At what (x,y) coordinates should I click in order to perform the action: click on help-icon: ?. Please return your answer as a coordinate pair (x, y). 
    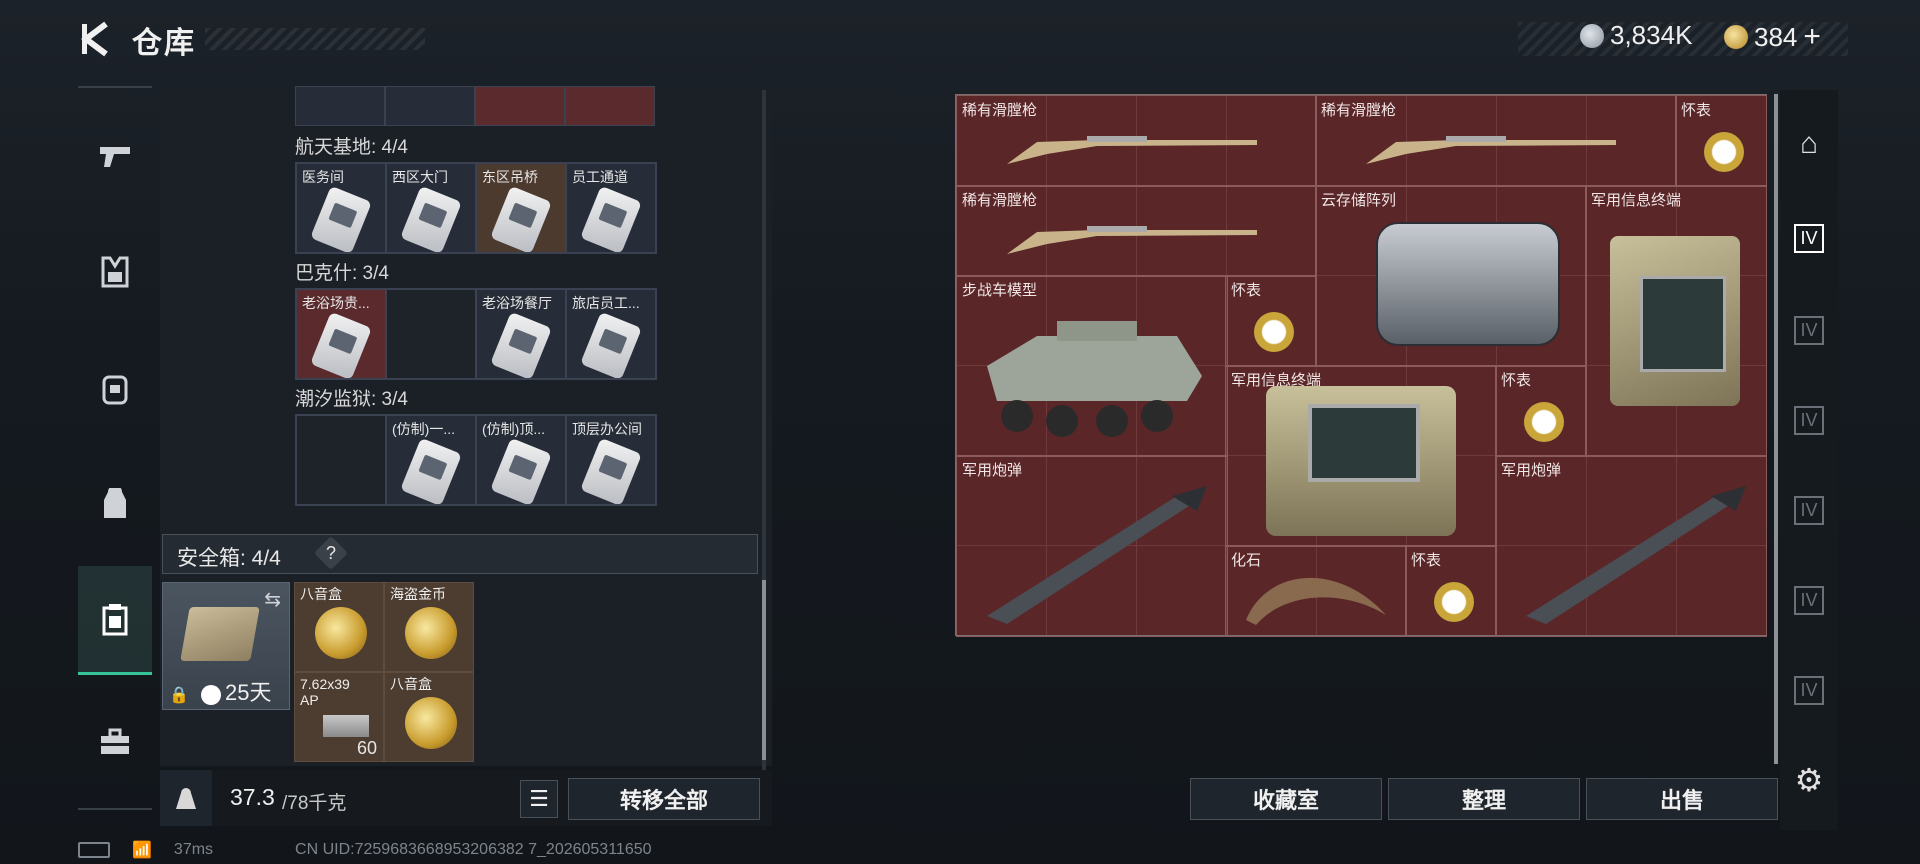
    Looking at the image, I should click on (331, 553).